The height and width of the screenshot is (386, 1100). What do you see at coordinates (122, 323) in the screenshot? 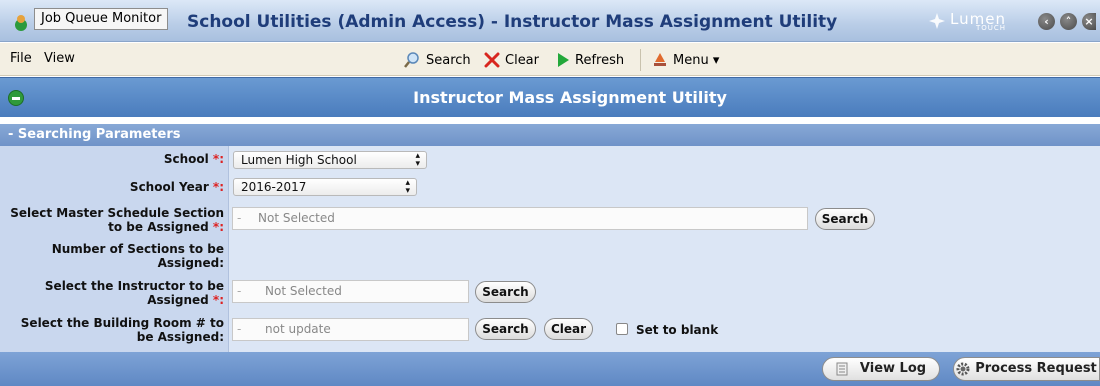
I see `room-label-line1: Select the Building Room # to` at bounding box center [122, 323].